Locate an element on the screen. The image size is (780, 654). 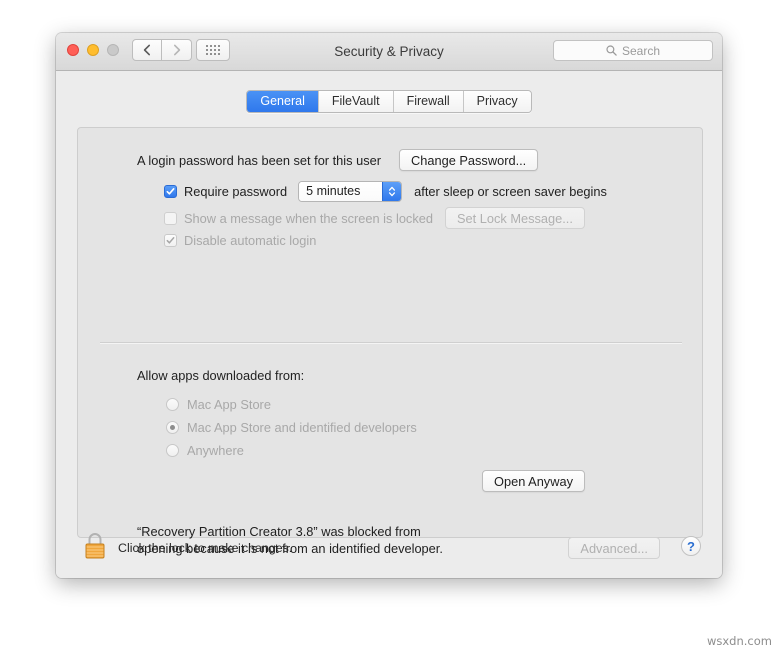
gatekeeper-option-mac-app-store: Mac App Store is located at coordinates (218, 404).